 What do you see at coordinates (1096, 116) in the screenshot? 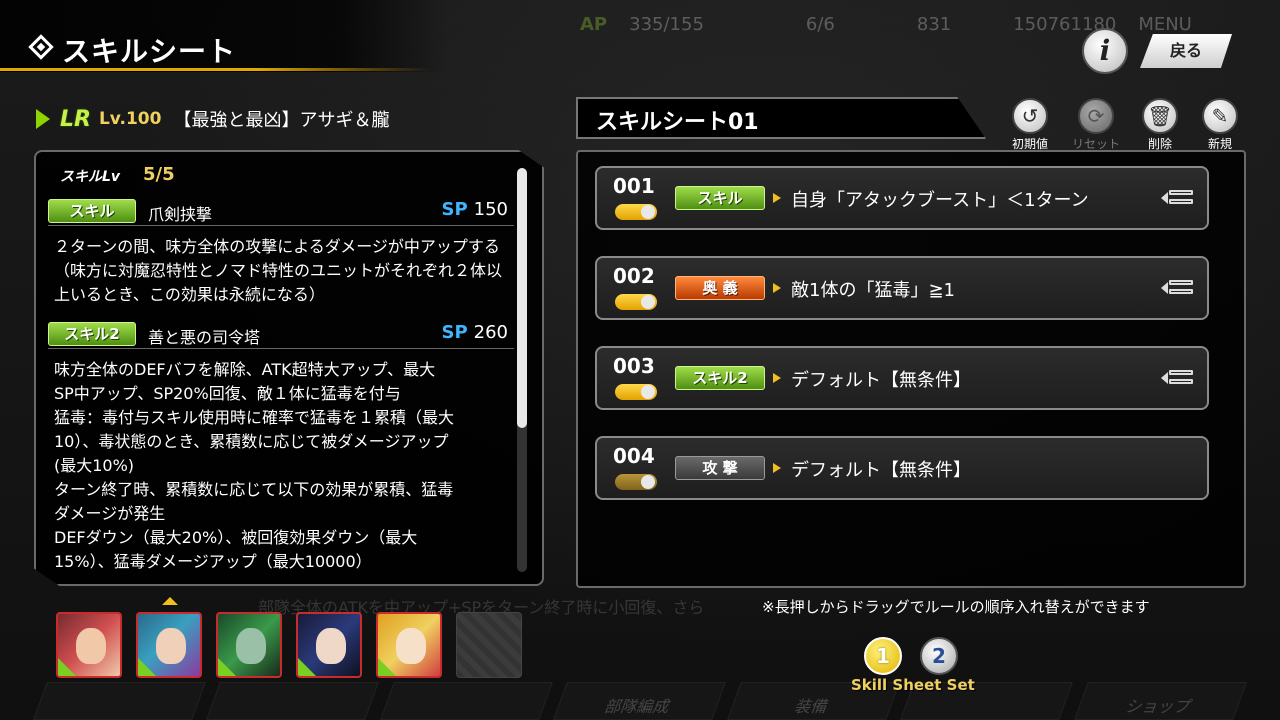
I see `reset-icon: ⟳` at bounding box center [1096, 116].